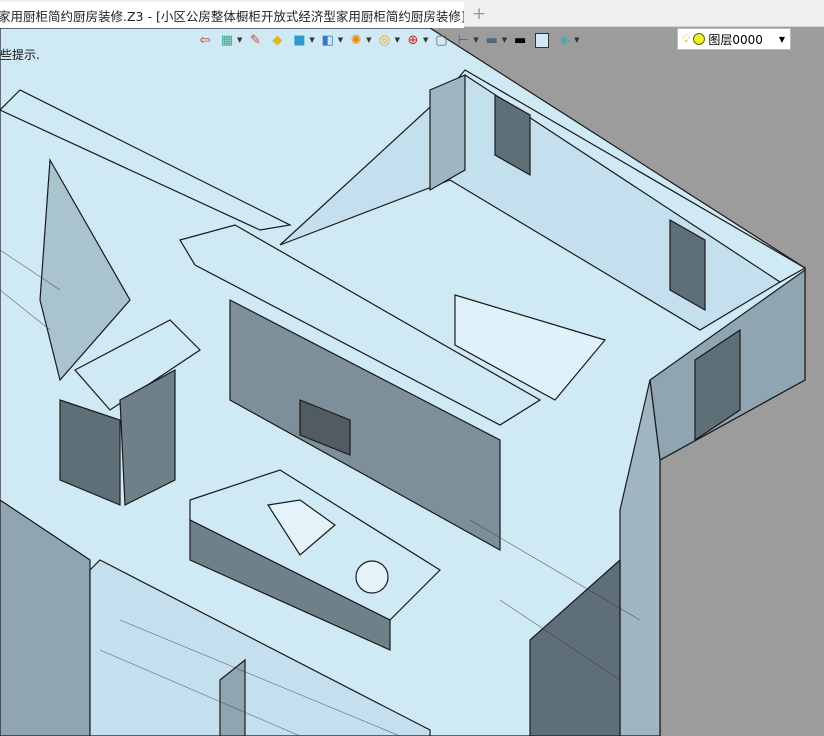 The width and height of the screenshot is (824, 736). I want to click on frame-icon: ▢, so click(441, 40).